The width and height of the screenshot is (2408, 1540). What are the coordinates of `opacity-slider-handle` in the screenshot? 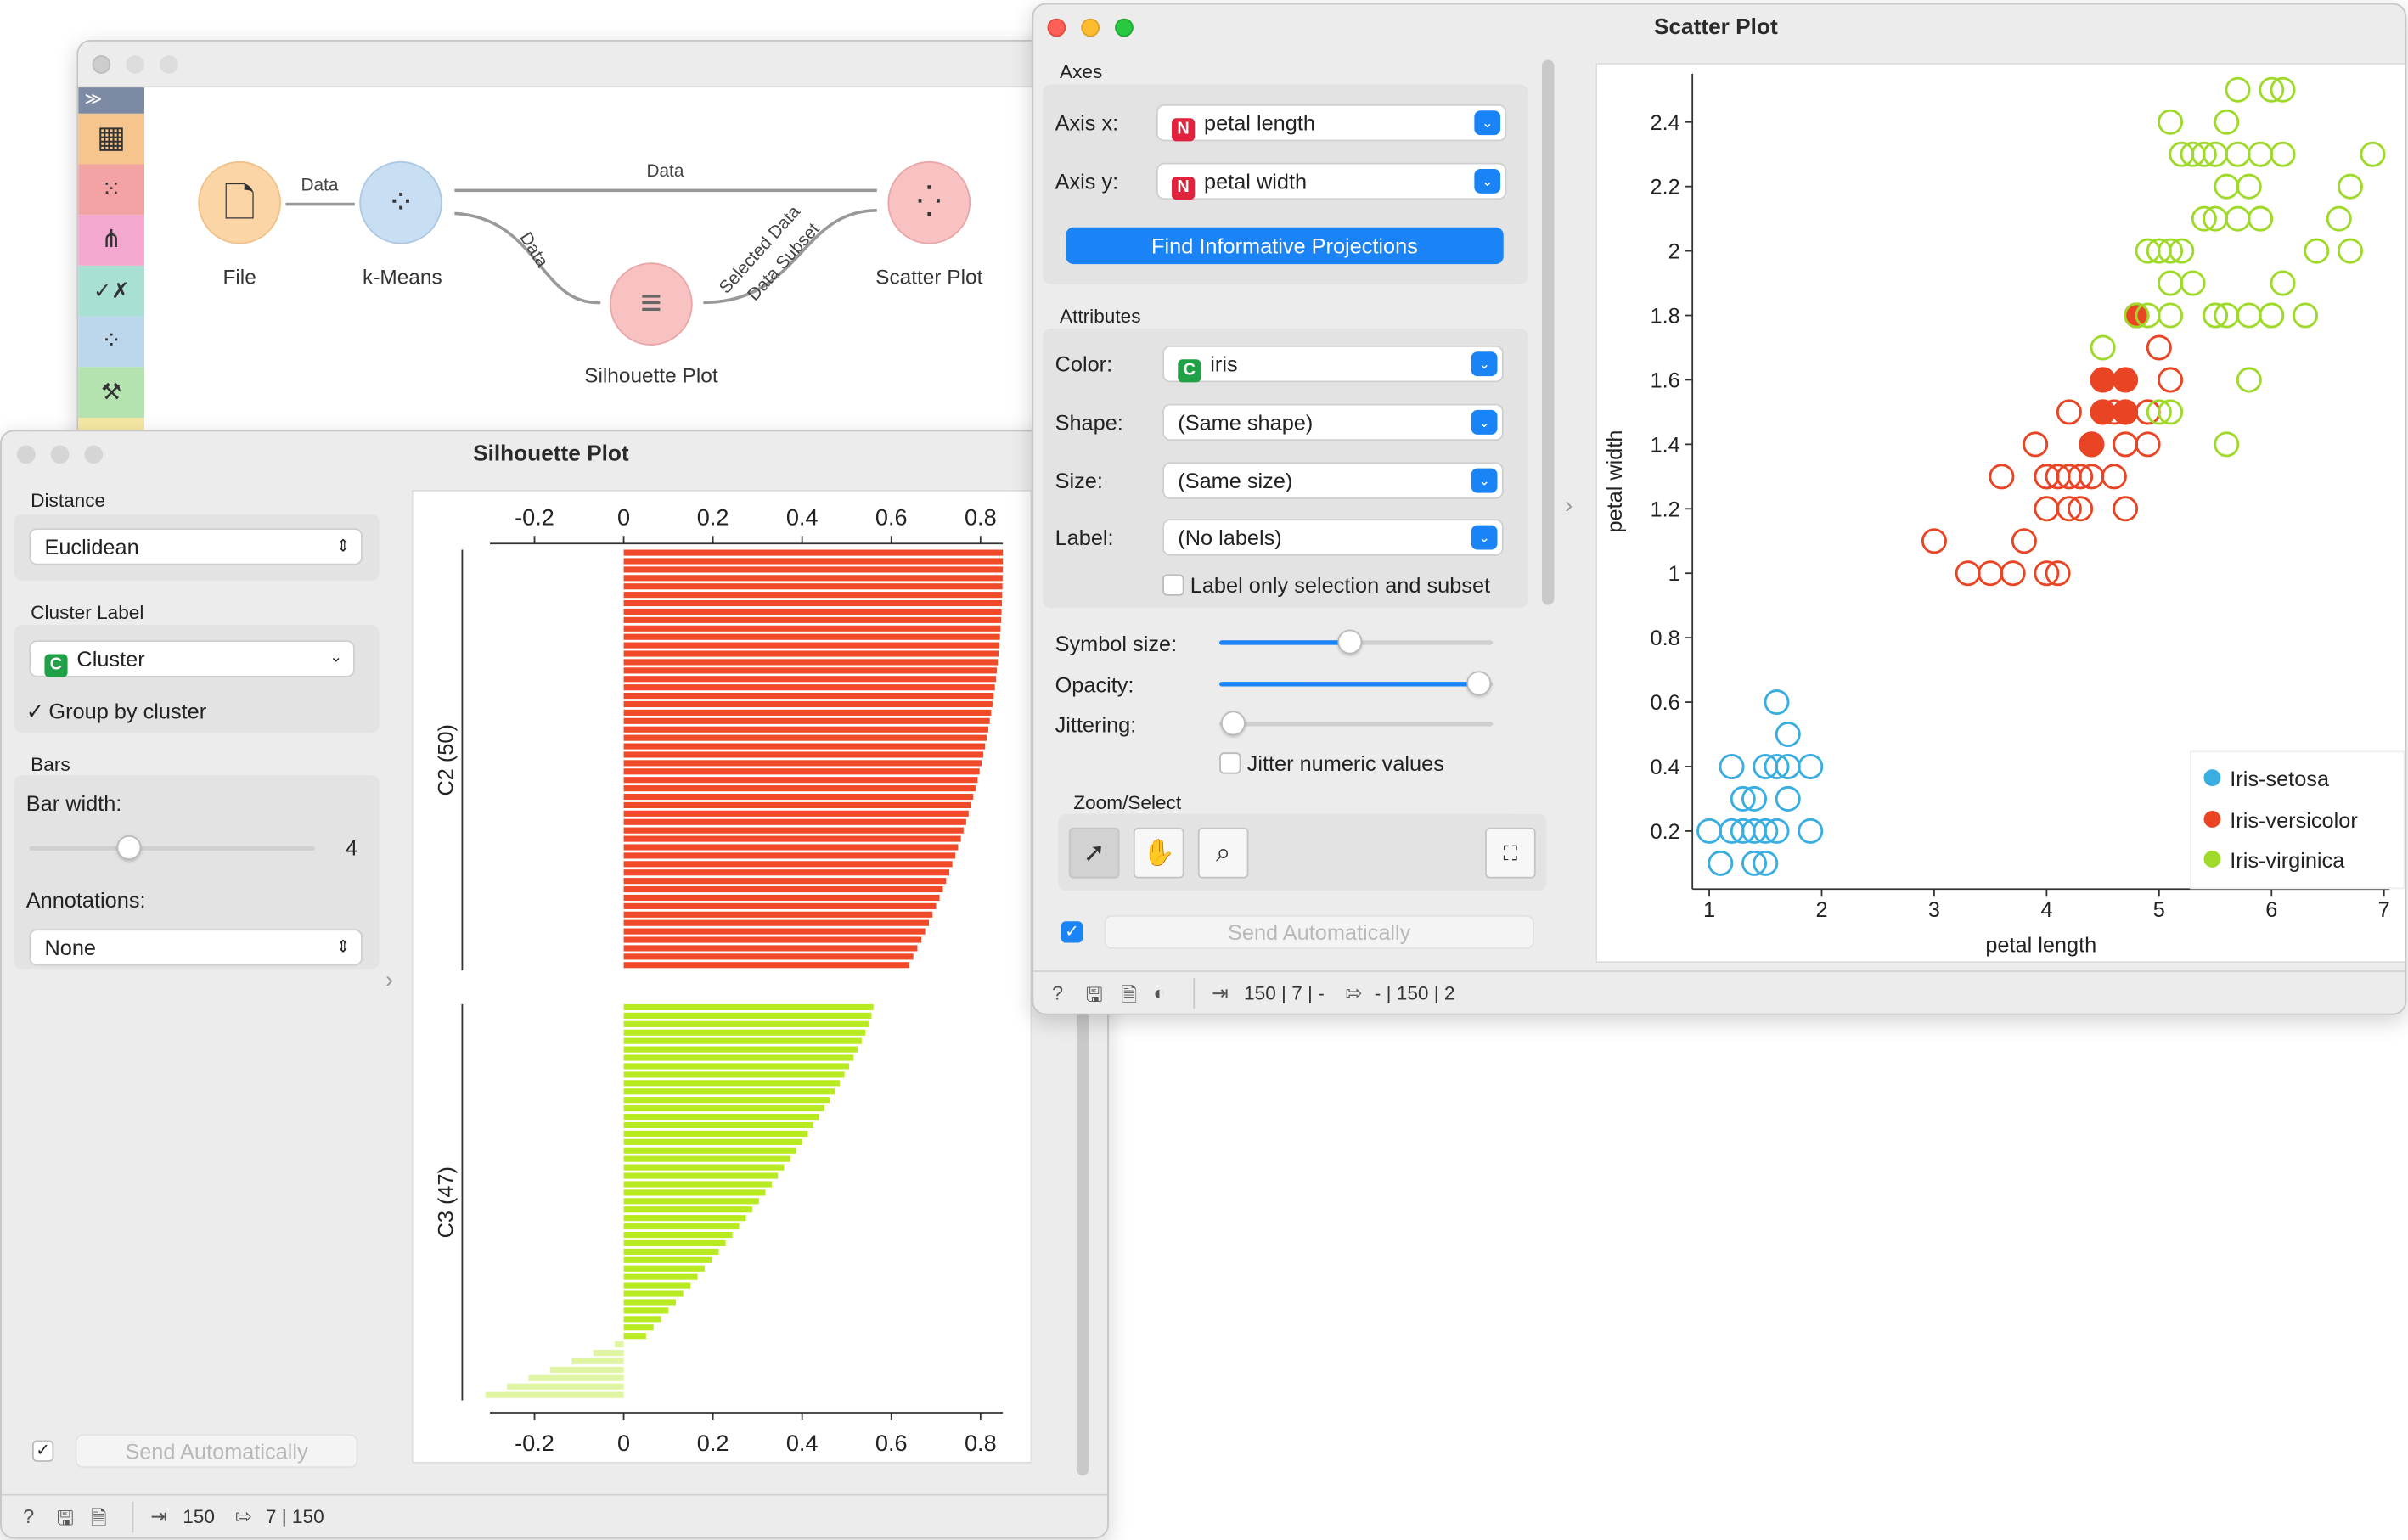 It's located at (1479, 683).